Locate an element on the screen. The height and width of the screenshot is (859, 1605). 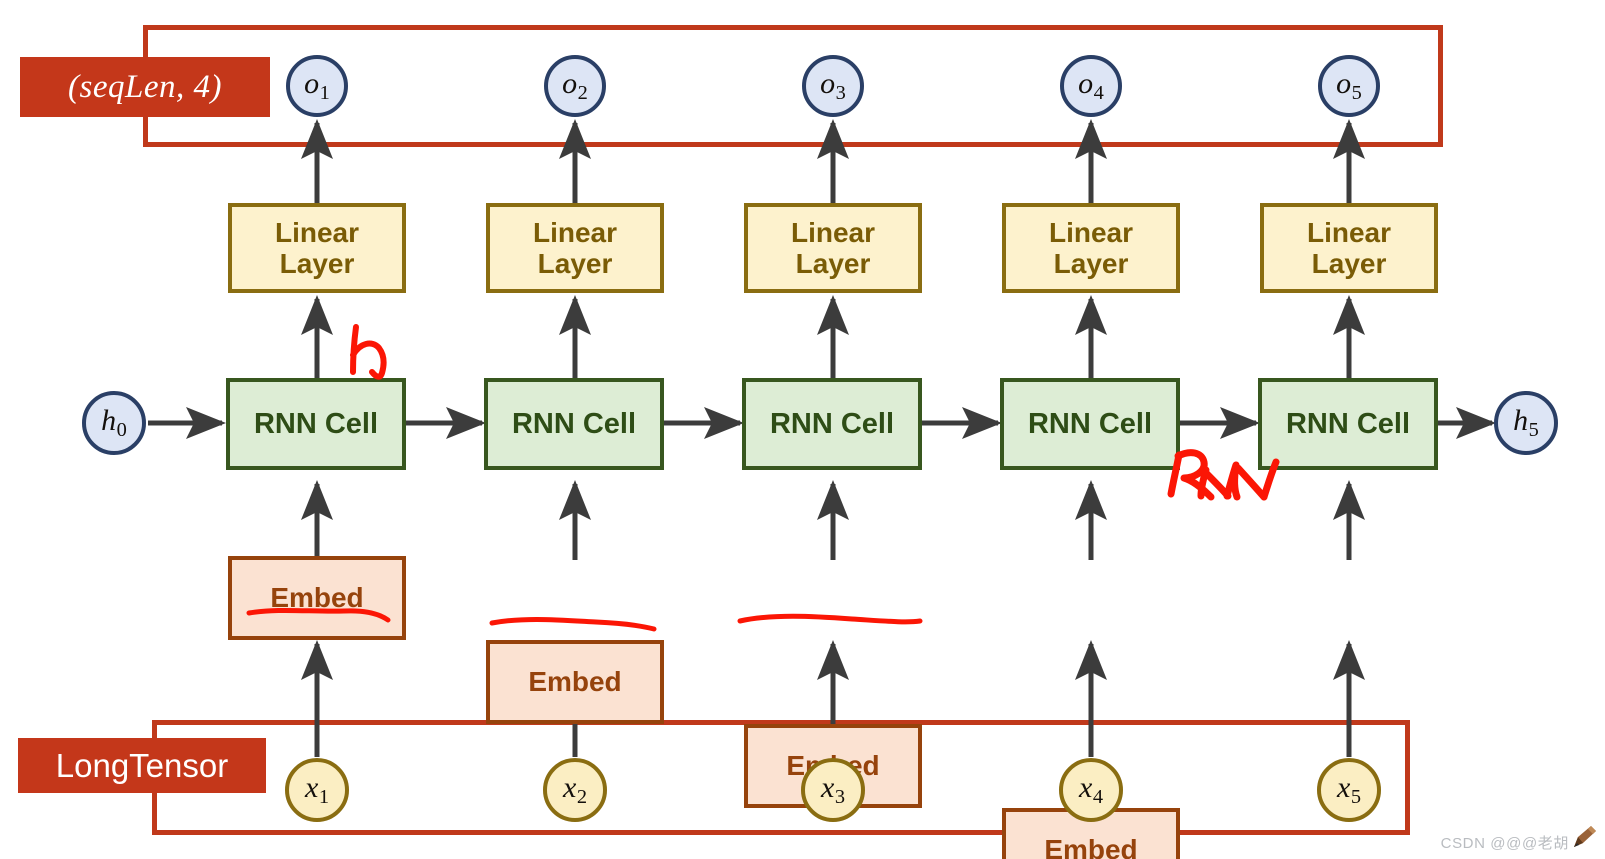
rnn-cell-2: RNN Cell is located at coordinates (574, 424).